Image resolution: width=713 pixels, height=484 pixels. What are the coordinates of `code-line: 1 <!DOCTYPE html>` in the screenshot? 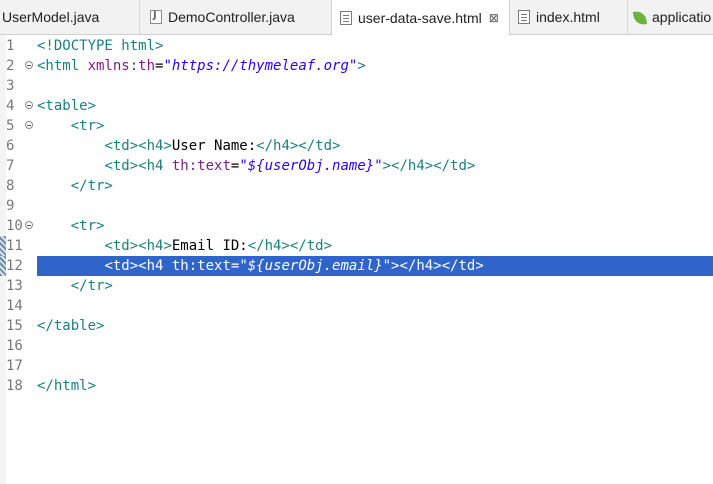 It's located at (356, 46).